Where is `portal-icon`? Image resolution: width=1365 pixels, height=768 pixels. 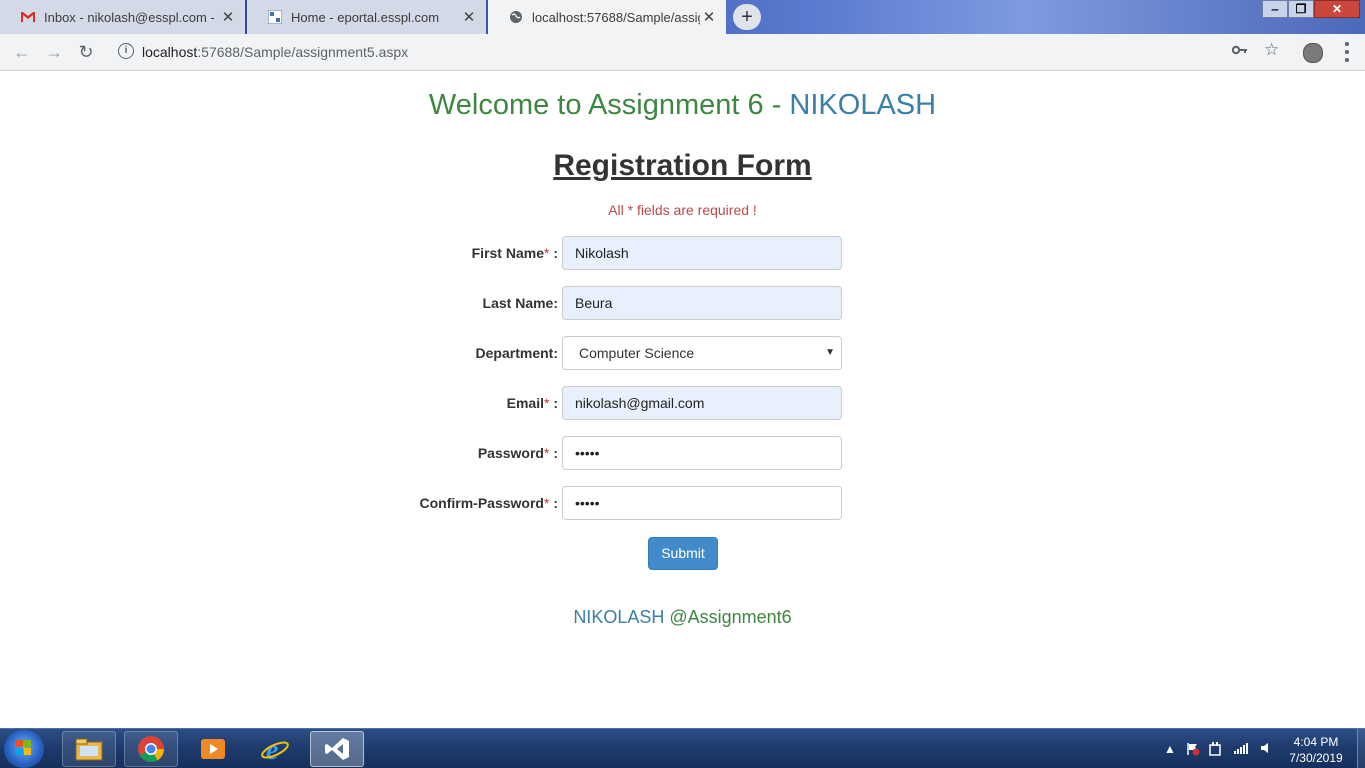
portal-icon is located at coordinates (275, 17).